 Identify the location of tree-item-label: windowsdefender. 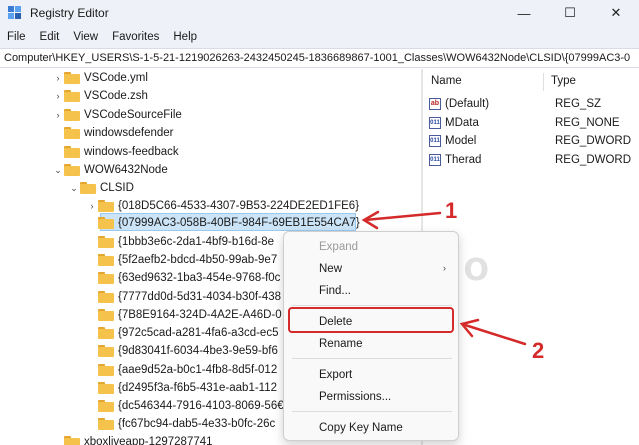
(129, 133).